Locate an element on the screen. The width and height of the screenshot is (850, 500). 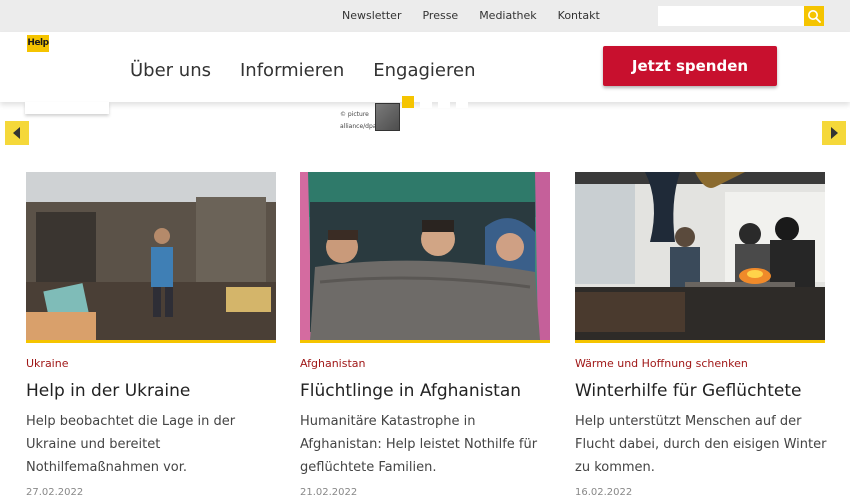
main-nav: Über uns Informieren Engagieren is located at coordinates (317, 70).